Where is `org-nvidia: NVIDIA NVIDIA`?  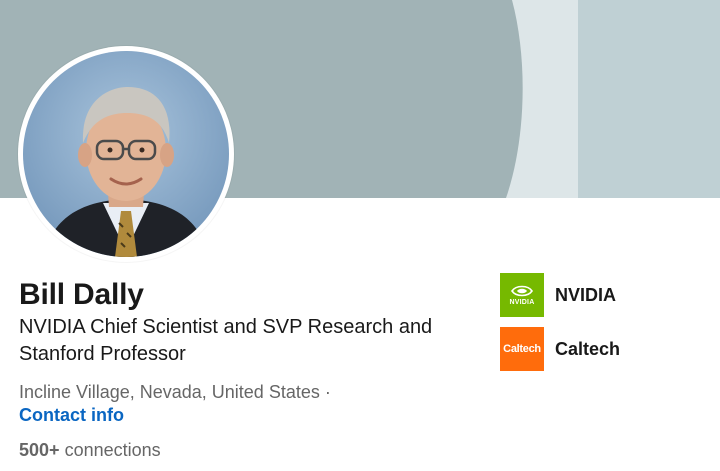 org-nvidia: NVIDIA NVIDIA is located at coordinates (558, 295).